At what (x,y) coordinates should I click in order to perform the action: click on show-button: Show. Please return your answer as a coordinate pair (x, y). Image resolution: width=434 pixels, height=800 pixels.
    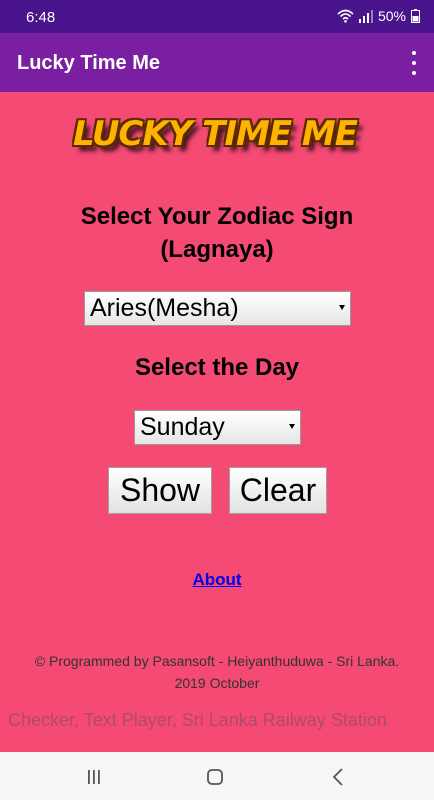
    Looking at the image, I should click on (160, 490).